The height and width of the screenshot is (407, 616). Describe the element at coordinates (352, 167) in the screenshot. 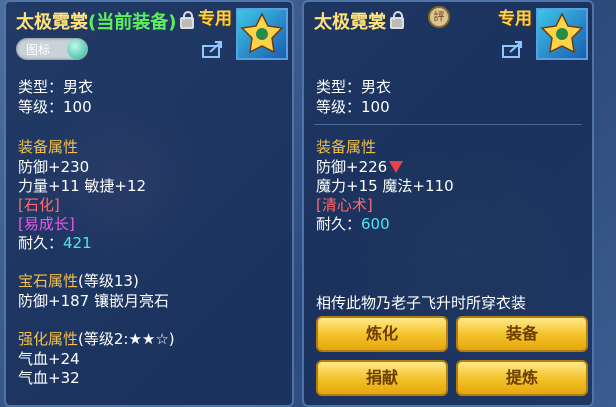

I see `defense-value: 防御+226` at that location.